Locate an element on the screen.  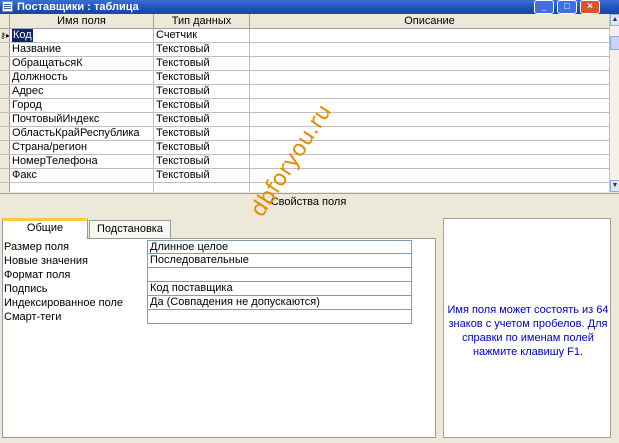
table-row: ⚷▸ Код Счетчик is located at coordinates (304, 36).